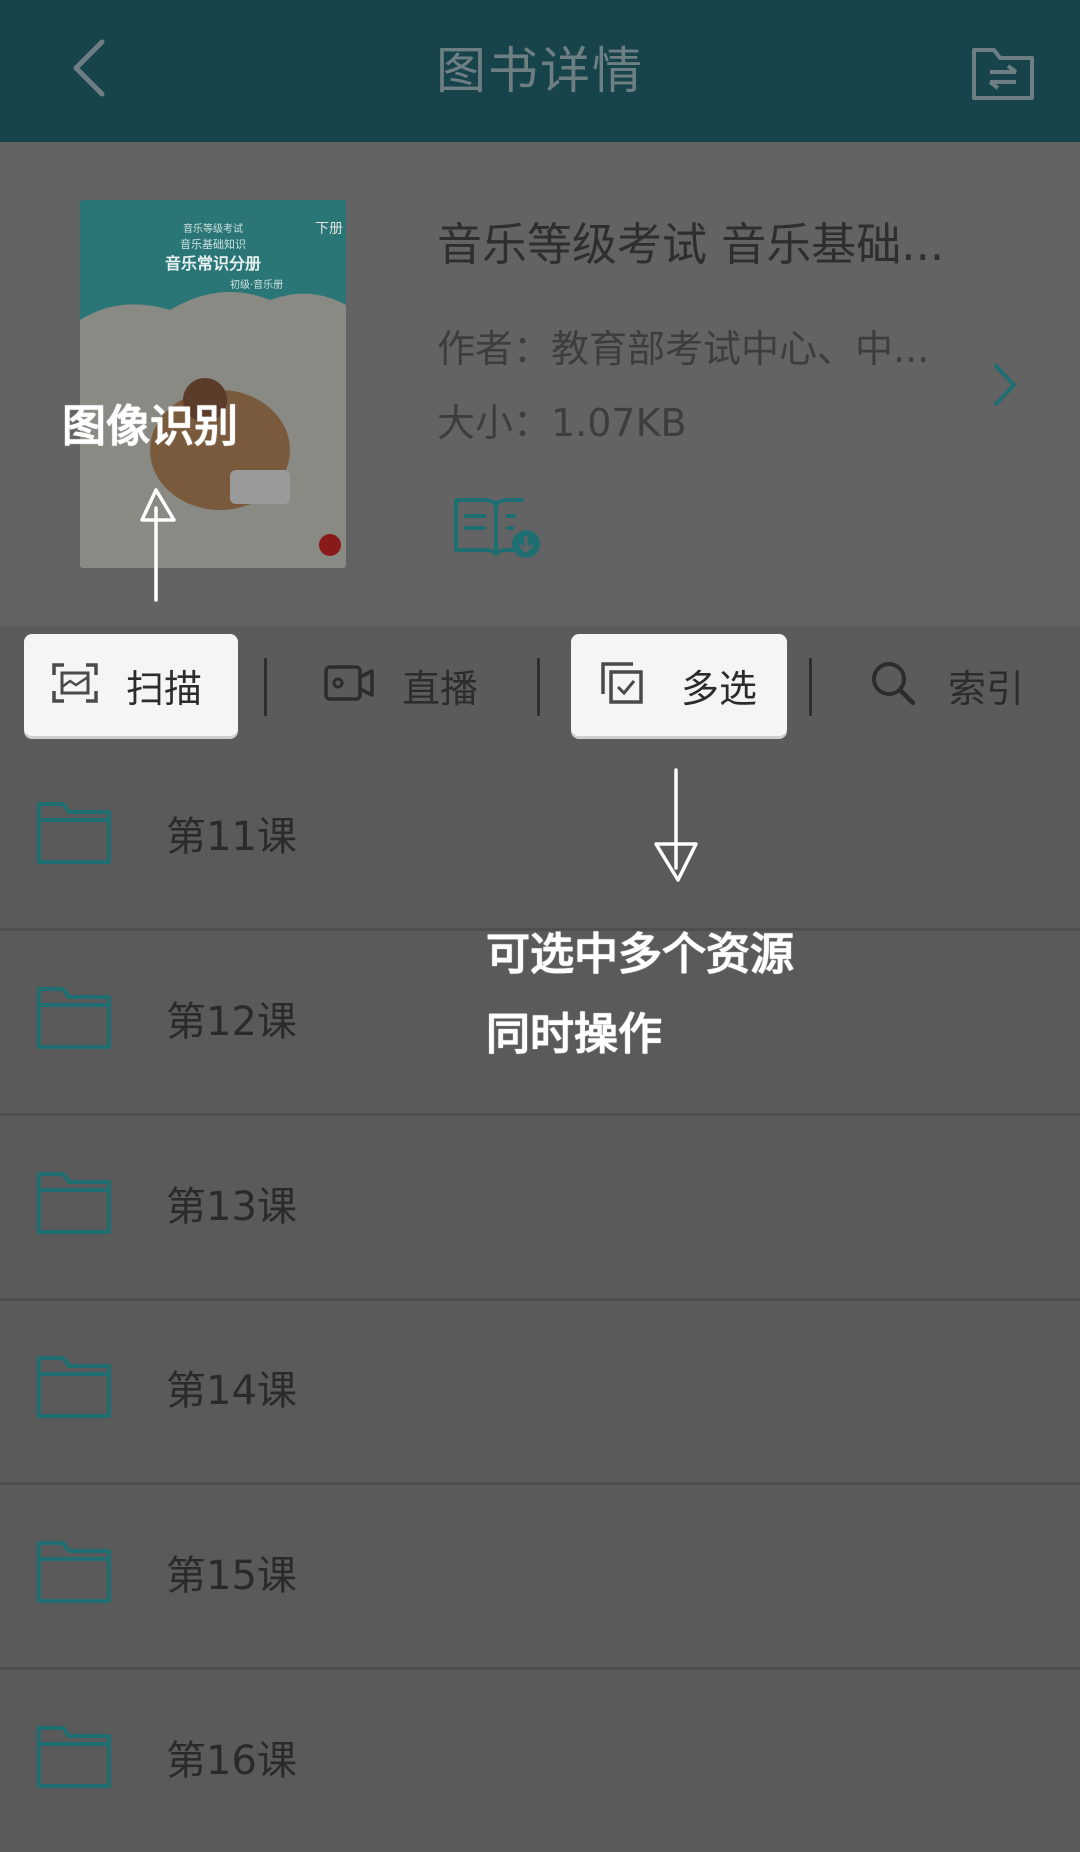 This screenshot has width=1080, height=1852. What do you see at coordinates (440, 688) in the screenshot?
I see `live-label: 直播` at bounding box center [440, 688].